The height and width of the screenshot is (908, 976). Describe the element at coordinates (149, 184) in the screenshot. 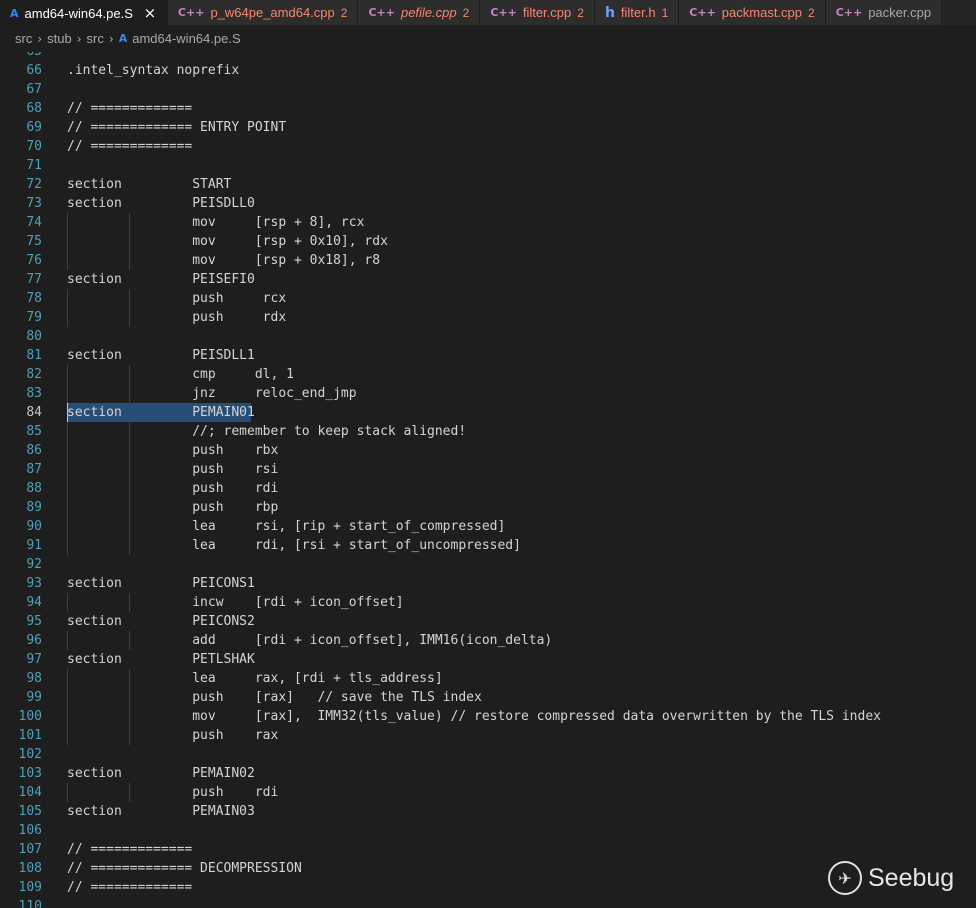

I see `code-text: section START` at that location.